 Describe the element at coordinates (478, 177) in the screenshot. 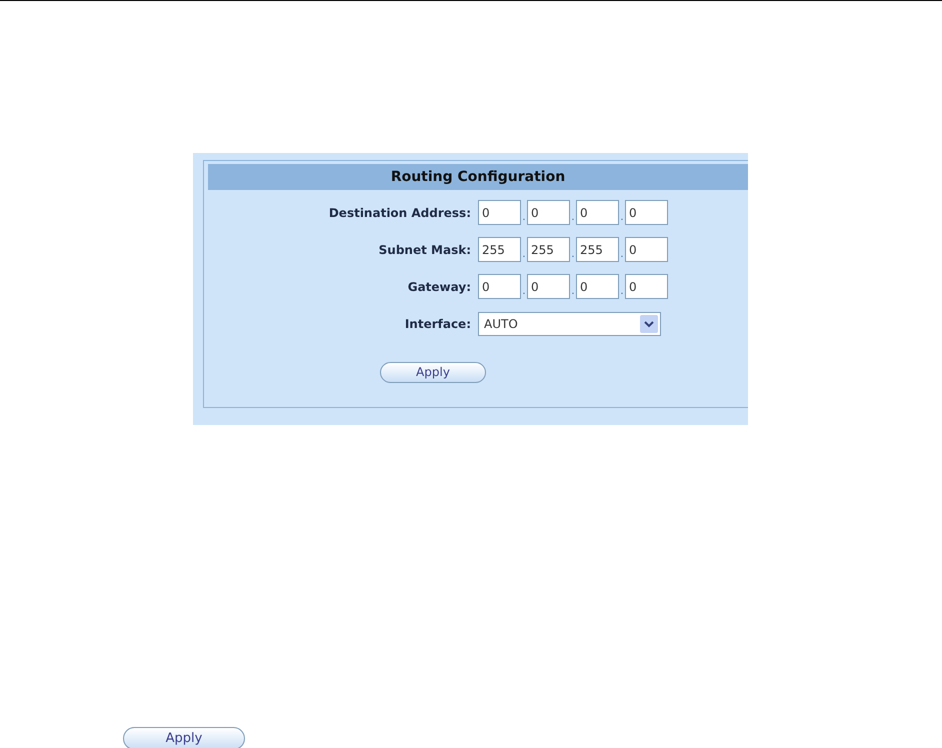

I see `panel-title: Routing Configuration` at that location.